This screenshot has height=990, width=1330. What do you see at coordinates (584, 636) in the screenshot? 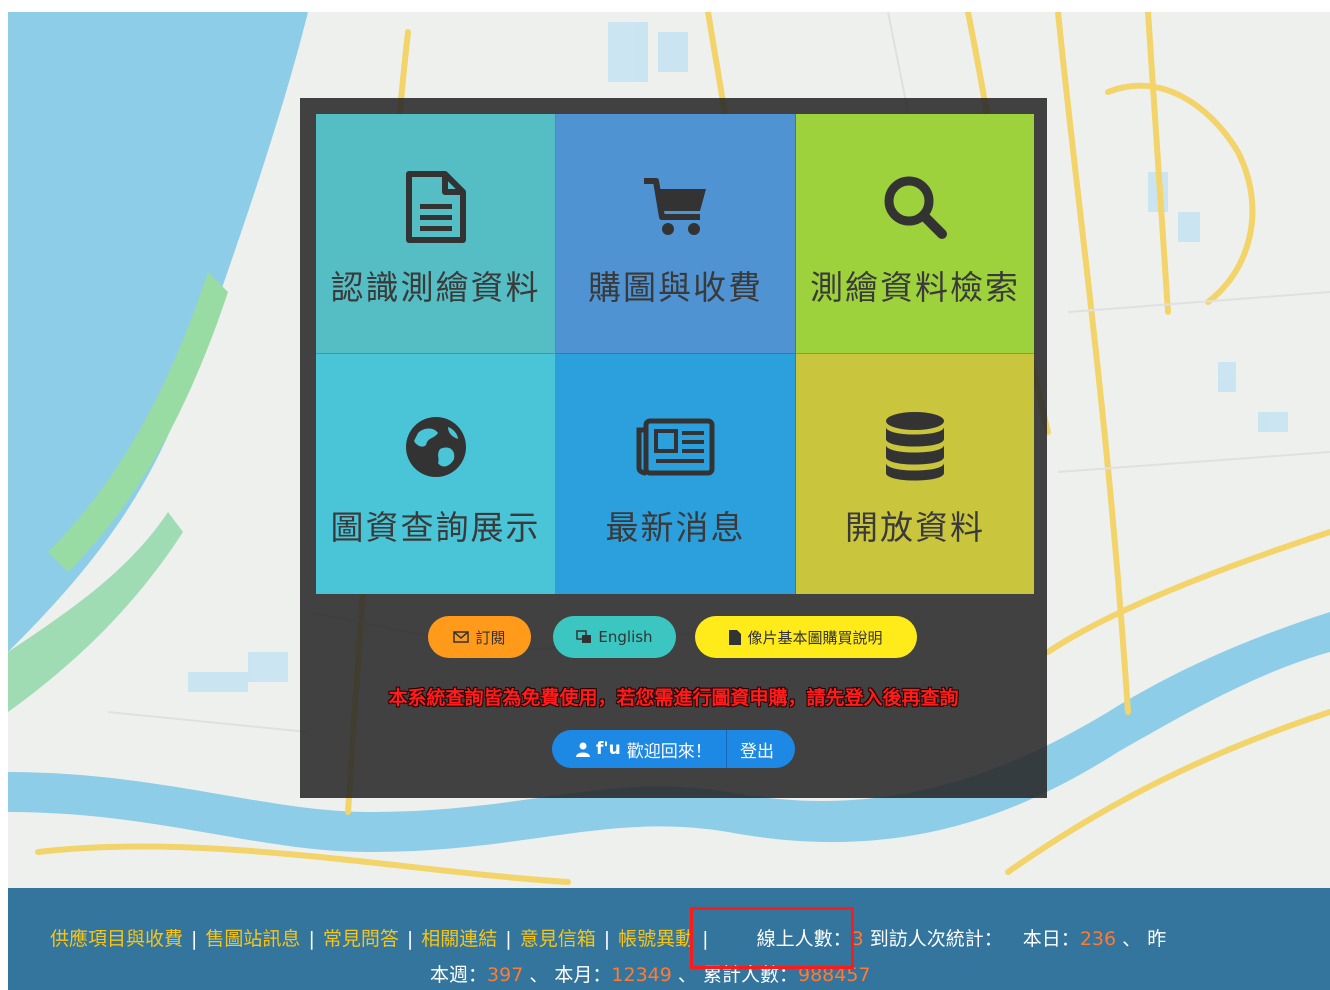
I see `language-icon` at bounding box center [584, 636].